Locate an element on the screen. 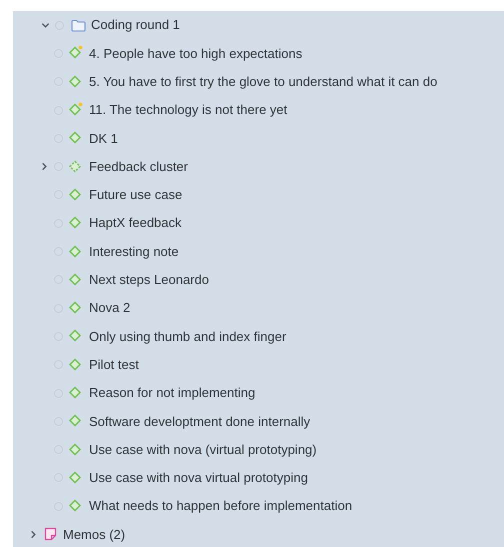 The height and width of the screenshot is (547, 504). tree-item-label: Use case with nova virtual prototyping is located at coordinates (198, 478).